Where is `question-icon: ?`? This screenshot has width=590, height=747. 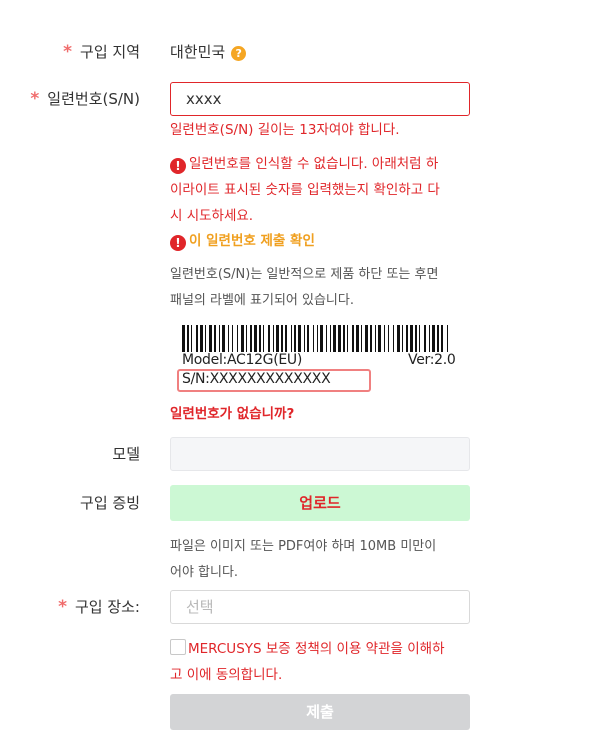 question-icon: ? is located at coordinates (239, 53).